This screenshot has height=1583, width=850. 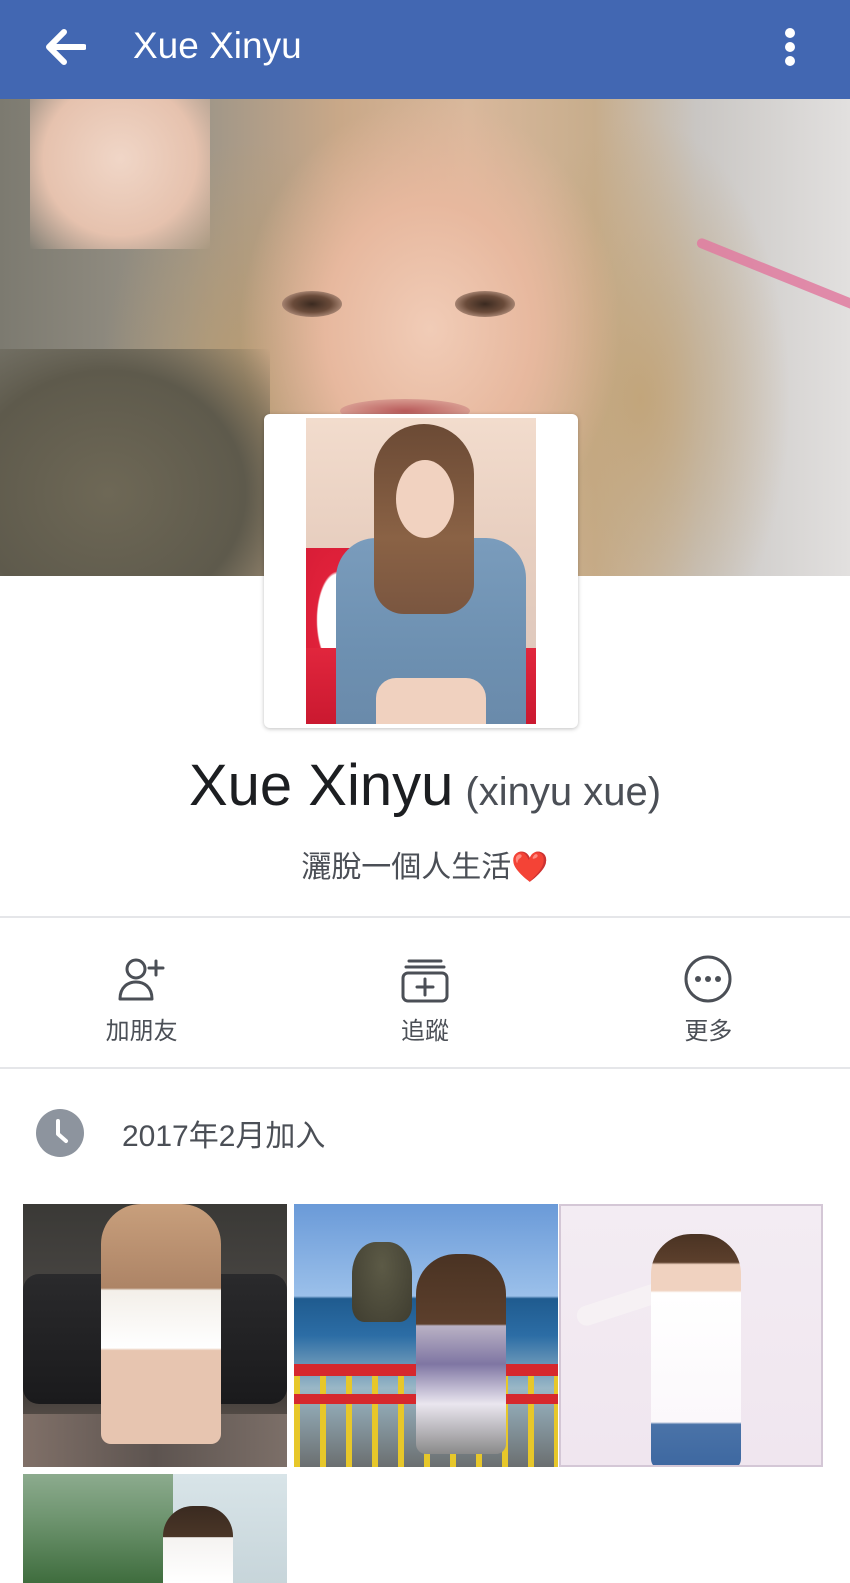 What do you see at coordinates (217, 45) in the screenshot?
I see `page-title: Xue Xinyu` at bounding box center [217, 45].